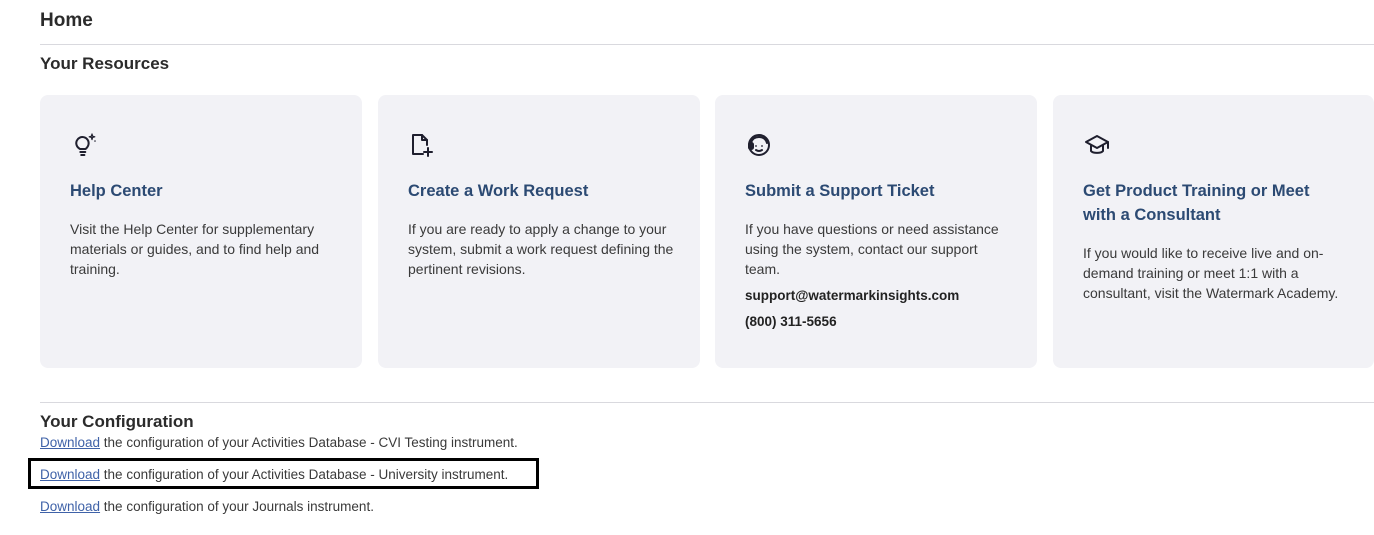 Image resolution: width=1374 pixels, height=535 pixels. I want to click on work-request-title: Create a Work Request, so click(498, 191).